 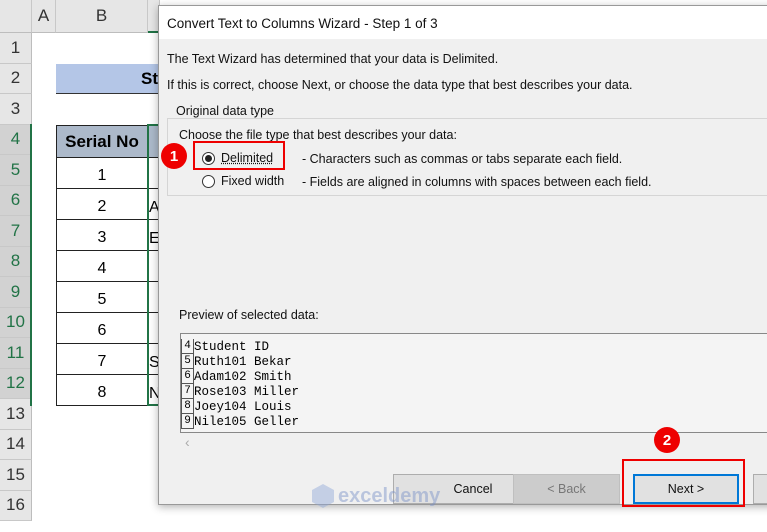 I want to click on row-header-9: 9, so click(x=16, y=292).